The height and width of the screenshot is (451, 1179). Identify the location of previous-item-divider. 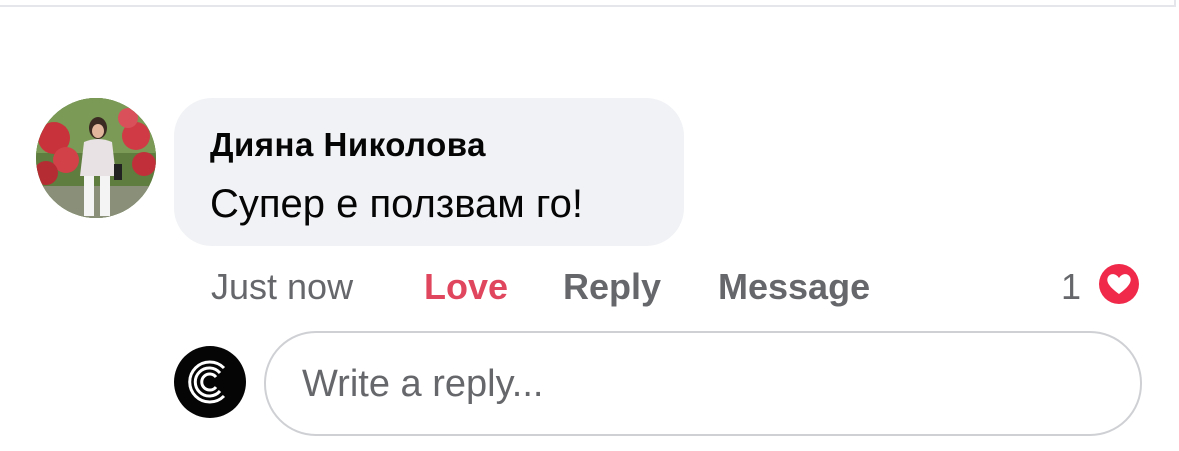
(588, 3).